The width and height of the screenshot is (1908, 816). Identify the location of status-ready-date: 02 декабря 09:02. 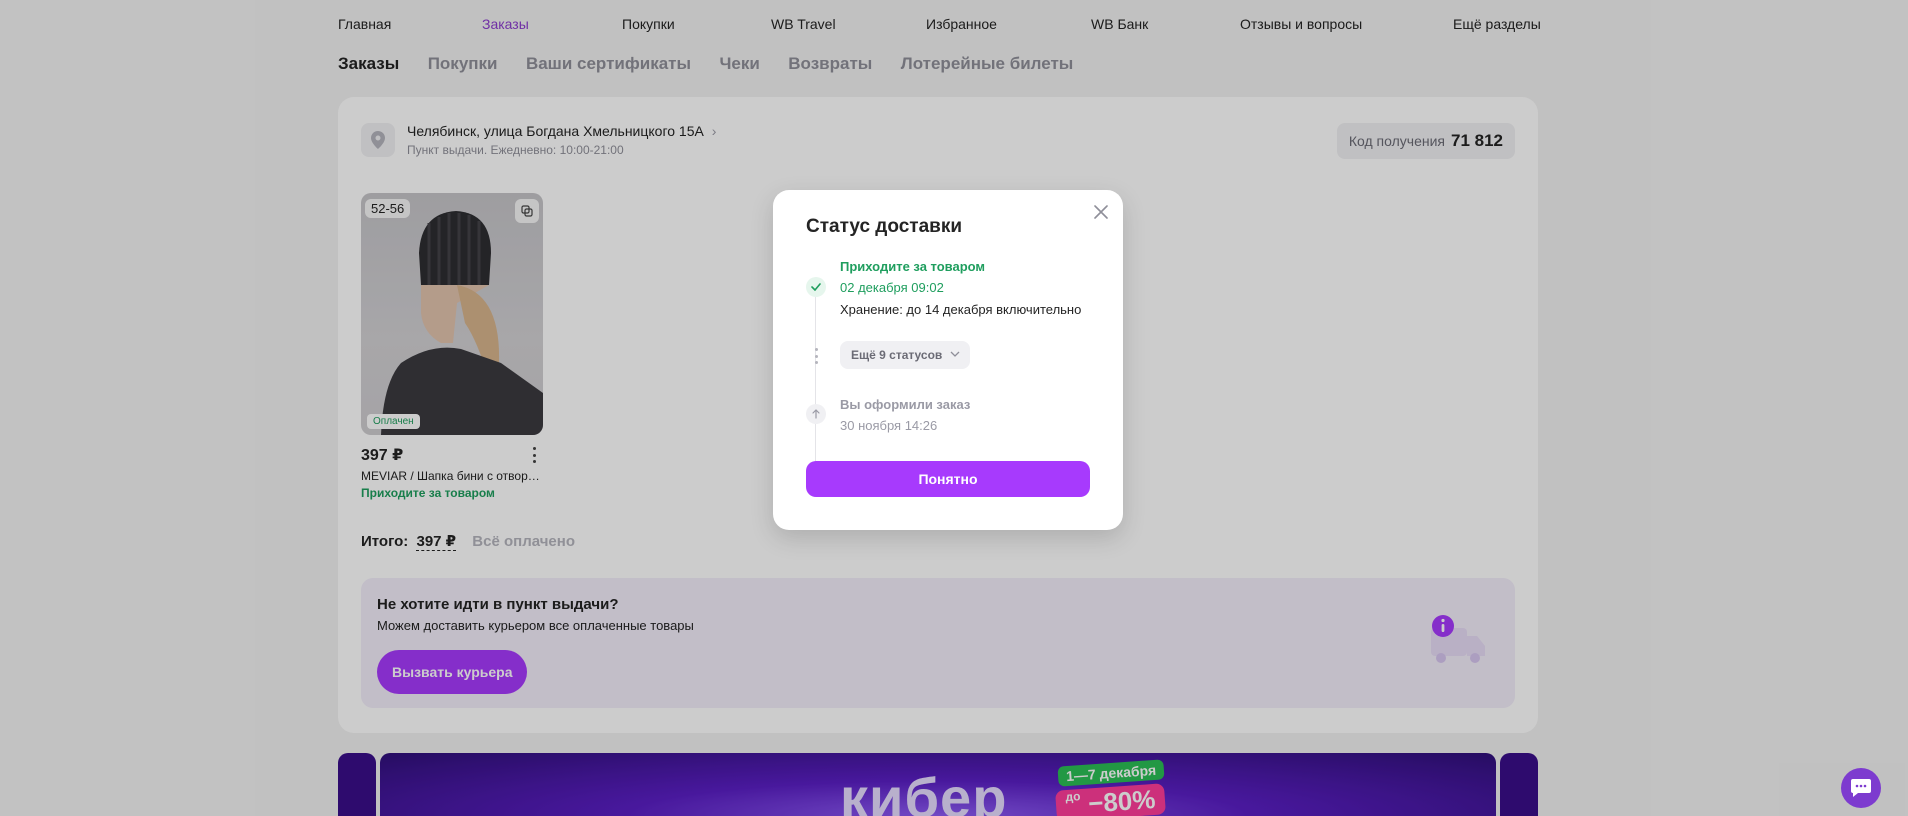
(892, 287).